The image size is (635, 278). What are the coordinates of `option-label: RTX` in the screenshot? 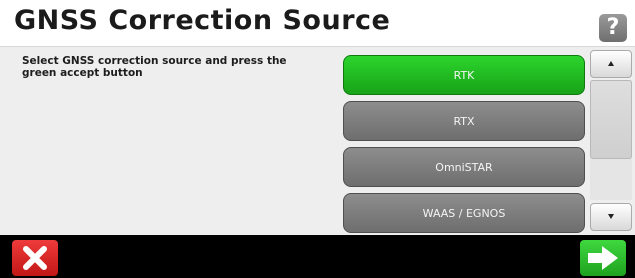 It's located at (464, 121).